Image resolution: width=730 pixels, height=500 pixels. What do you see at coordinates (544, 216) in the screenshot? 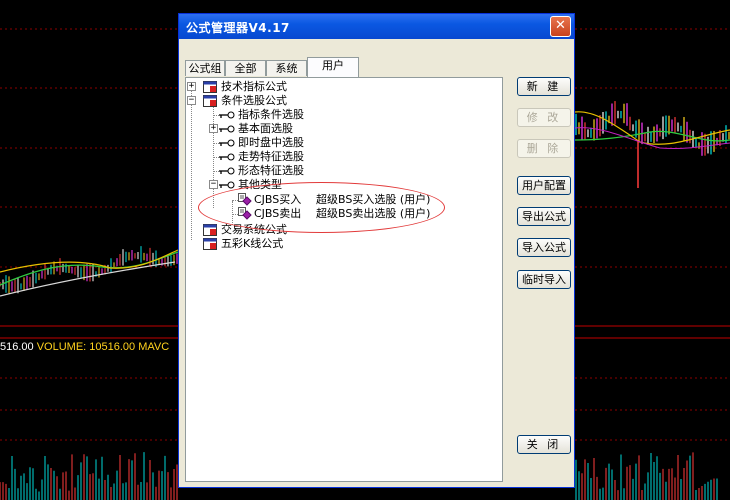
I see `export-formula-button: 导出公式` at bounding box center [544, 216].